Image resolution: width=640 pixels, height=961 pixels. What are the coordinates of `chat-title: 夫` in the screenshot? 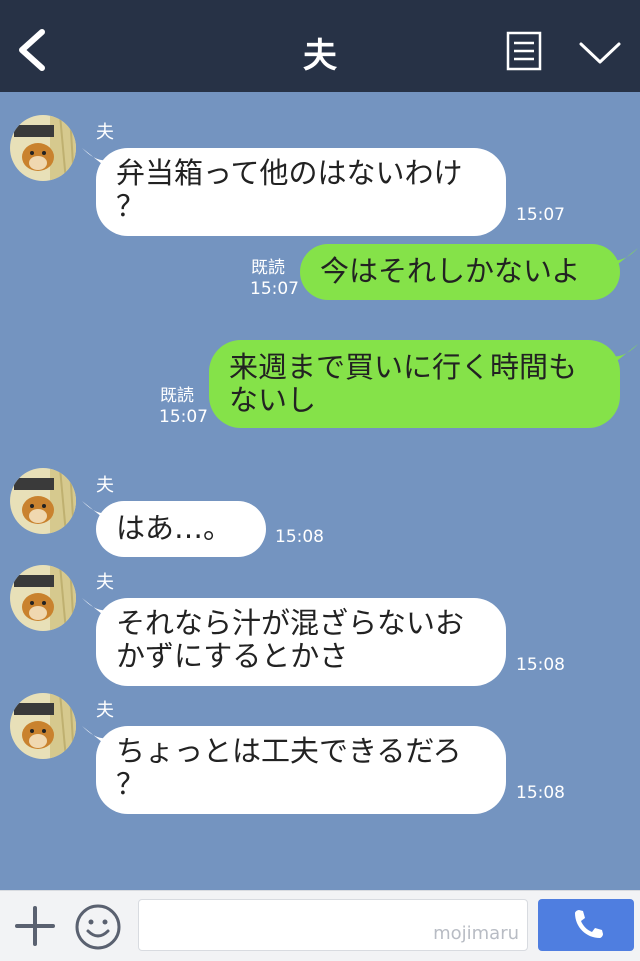 It's located at (320, 56).